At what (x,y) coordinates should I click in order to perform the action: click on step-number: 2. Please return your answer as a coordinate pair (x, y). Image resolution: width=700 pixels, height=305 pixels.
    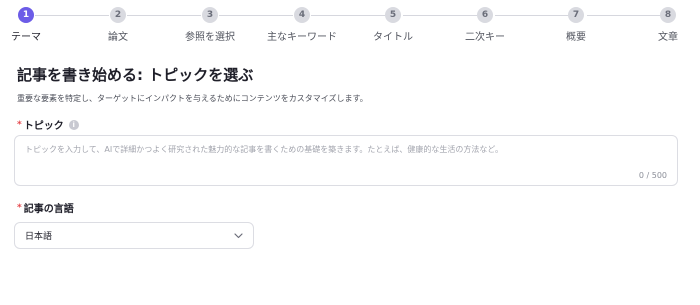
    Looking at the image, I should click on (118, 15).